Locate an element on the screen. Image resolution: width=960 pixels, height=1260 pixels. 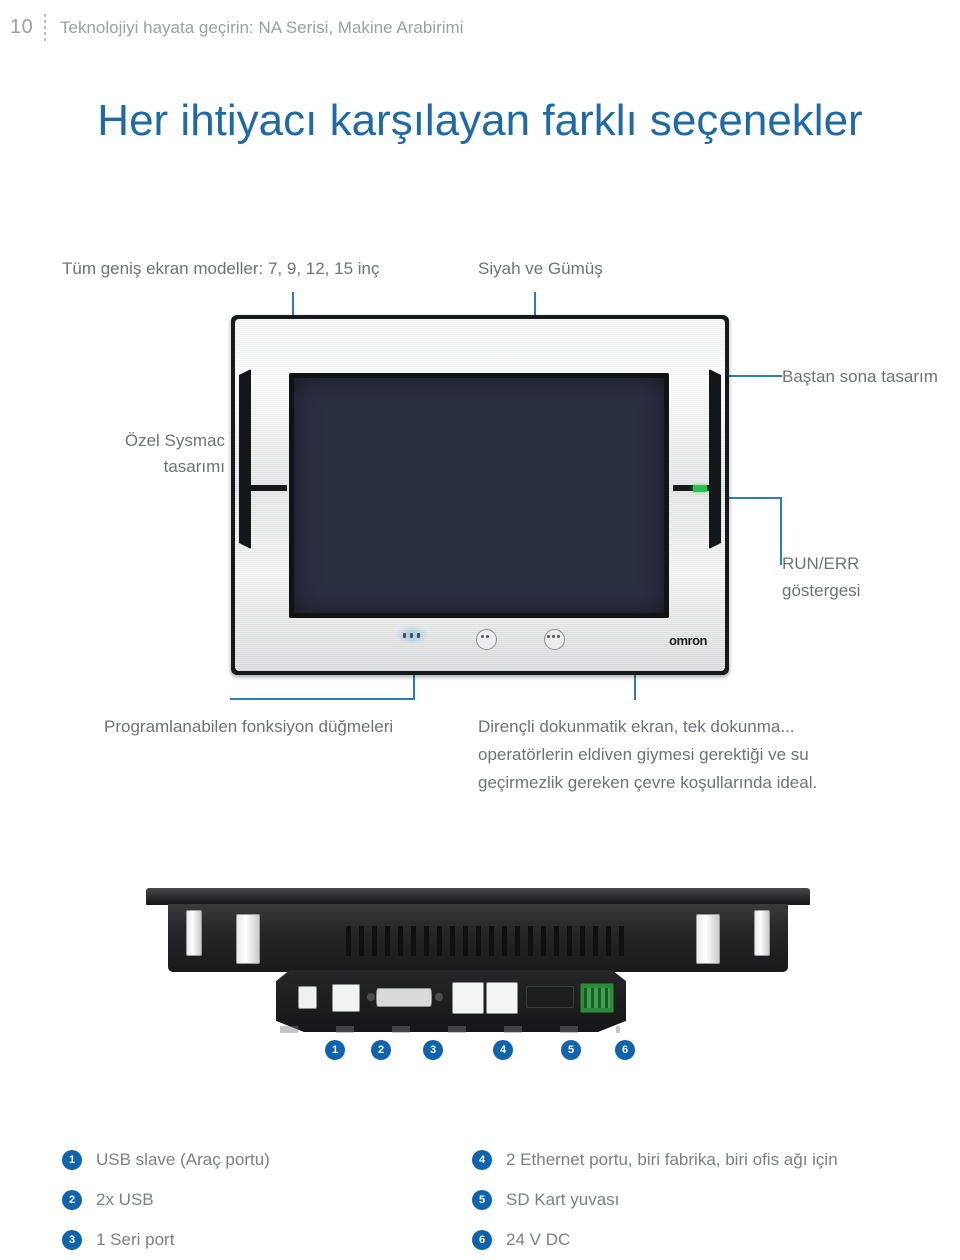
header-divider is located at coordinates (45, 28).